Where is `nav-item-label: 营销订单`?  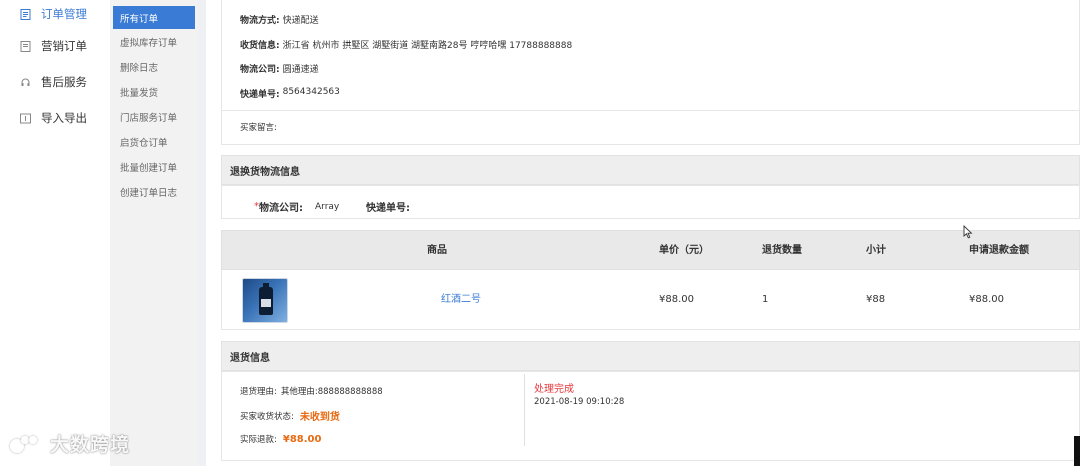
nav-item-label: 营销订单 is located at coordinates (64, 46).